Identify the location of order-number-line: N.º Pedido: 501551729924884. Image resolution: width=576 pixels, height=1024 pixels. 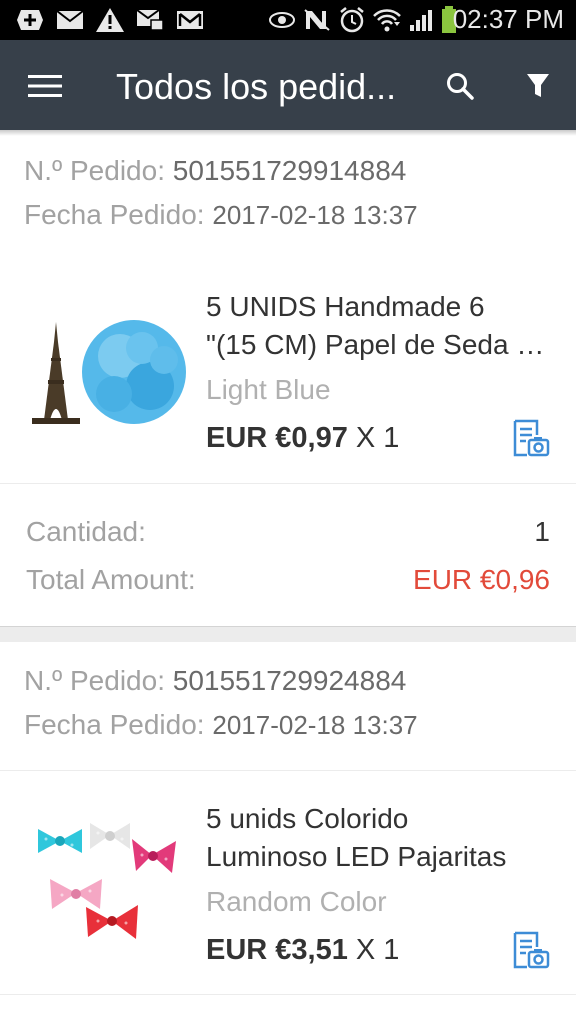
(215, 681).